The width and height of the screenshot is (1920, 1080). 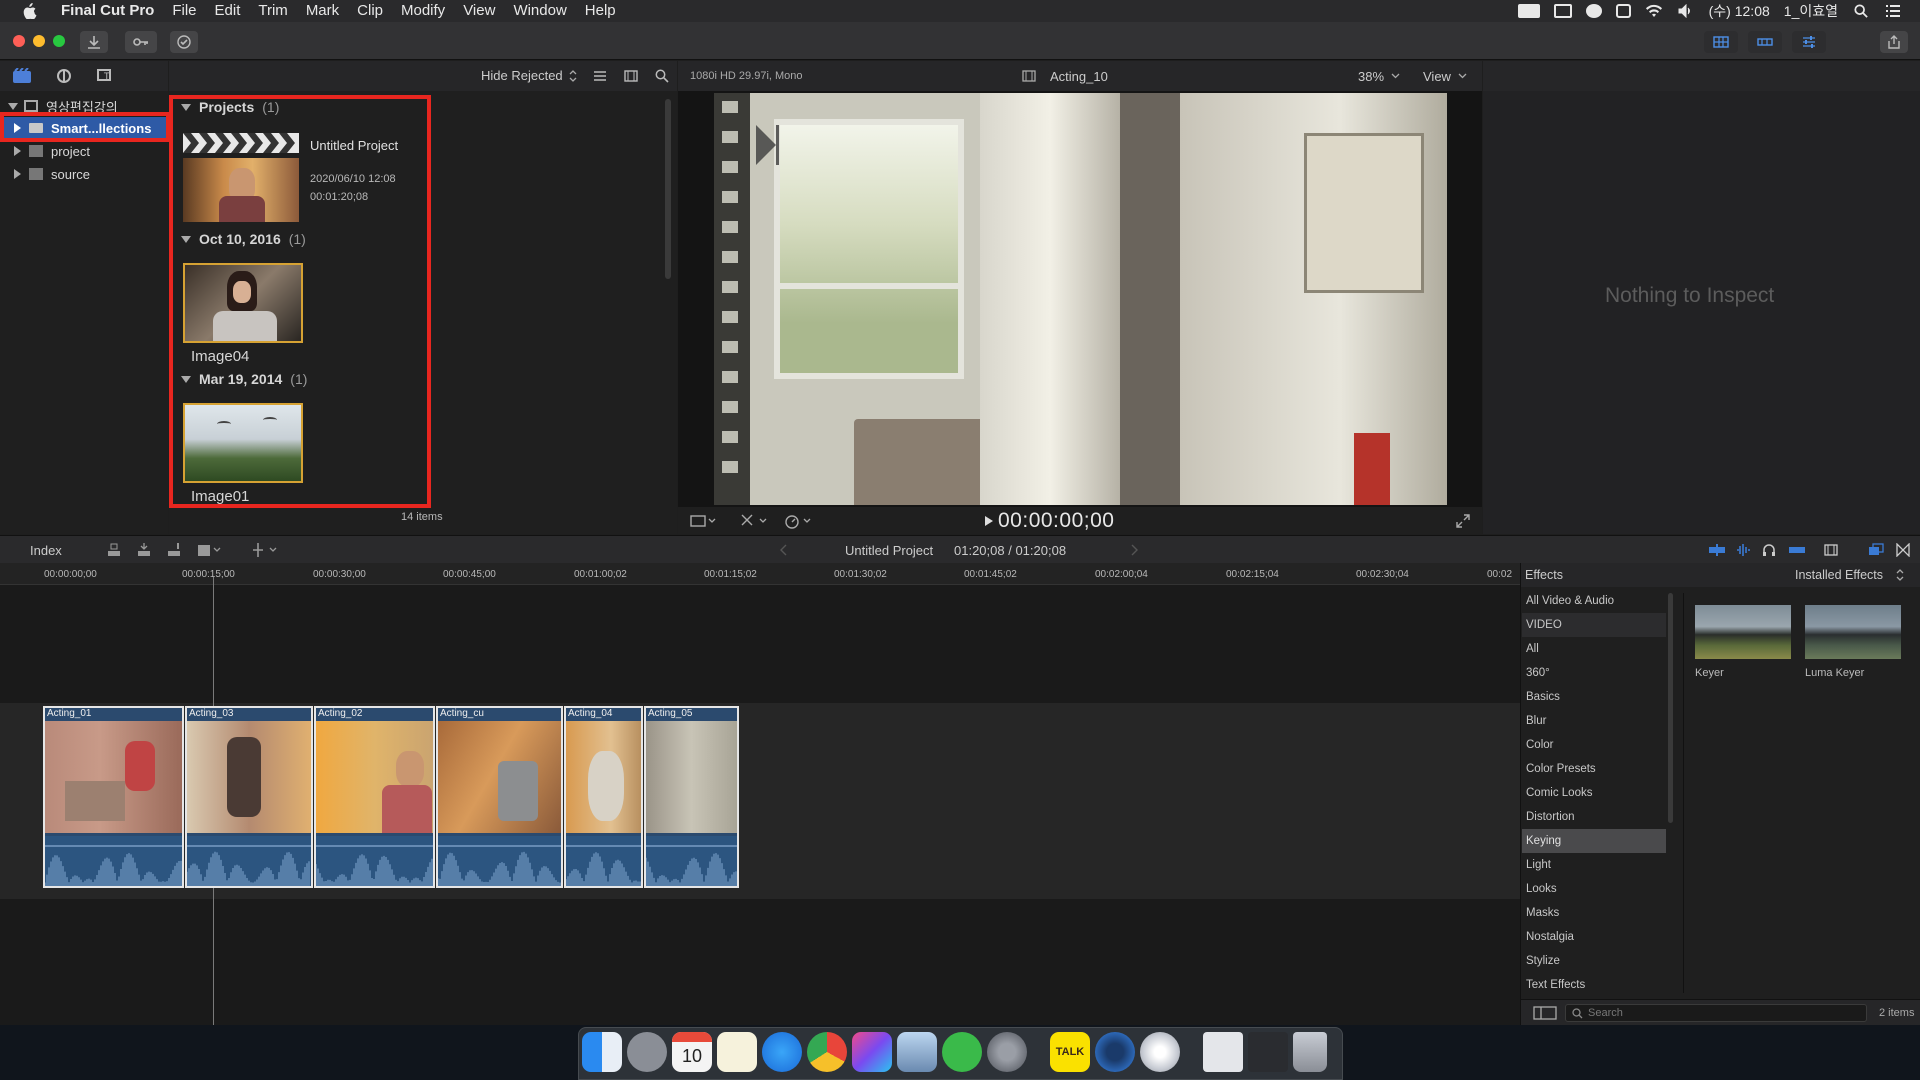 I want to click on sidebar-toggle-icon, so click(x=1545, y=1013).